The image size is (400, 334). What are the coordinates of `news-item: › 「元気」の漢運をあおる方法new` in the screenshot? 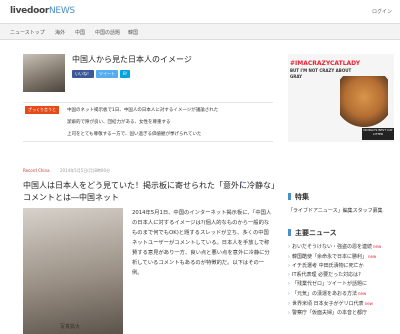 It's located at (343, 294).